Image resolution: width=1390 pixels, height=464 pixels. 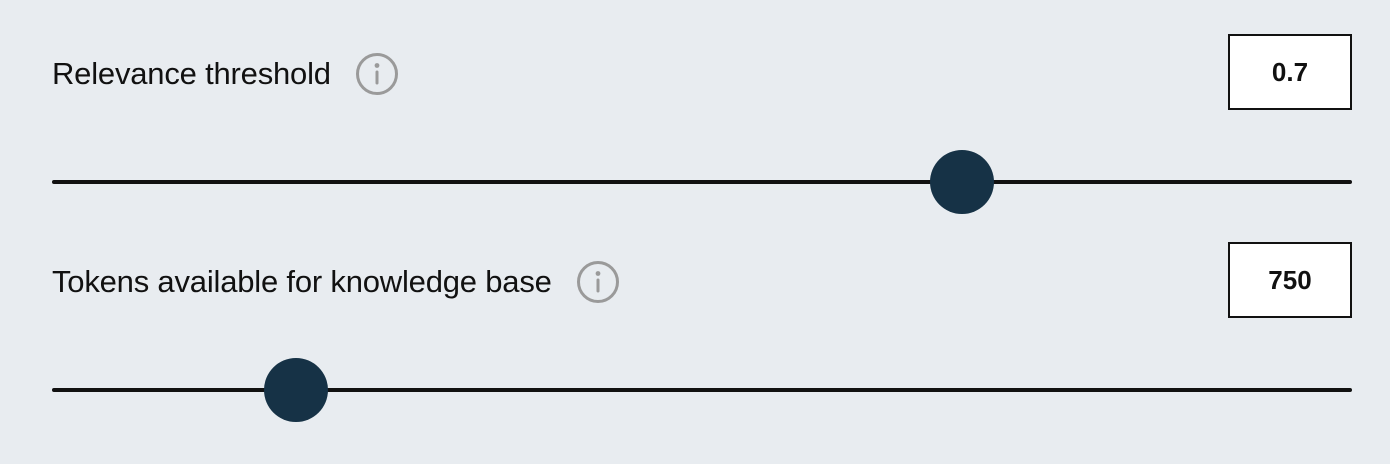 What do you see at coordinates (302, 281) in the screenshot?
I see `knowledge-base-tokens-label: Tokens available for knowledge base` at bounding box center [302, 281].